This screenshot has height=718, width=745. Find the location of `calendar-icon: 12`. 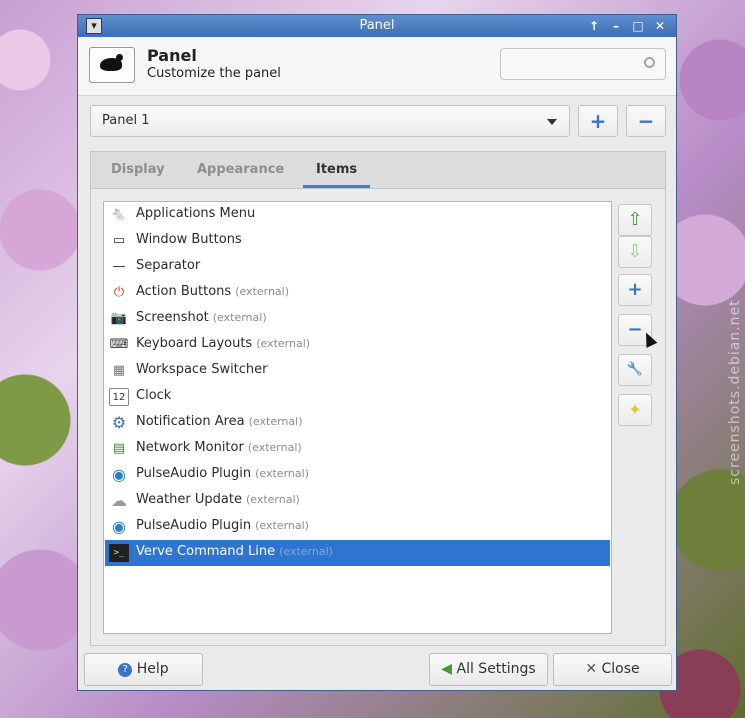

calendar-icon: 12 is located at coordinates (119, 397).